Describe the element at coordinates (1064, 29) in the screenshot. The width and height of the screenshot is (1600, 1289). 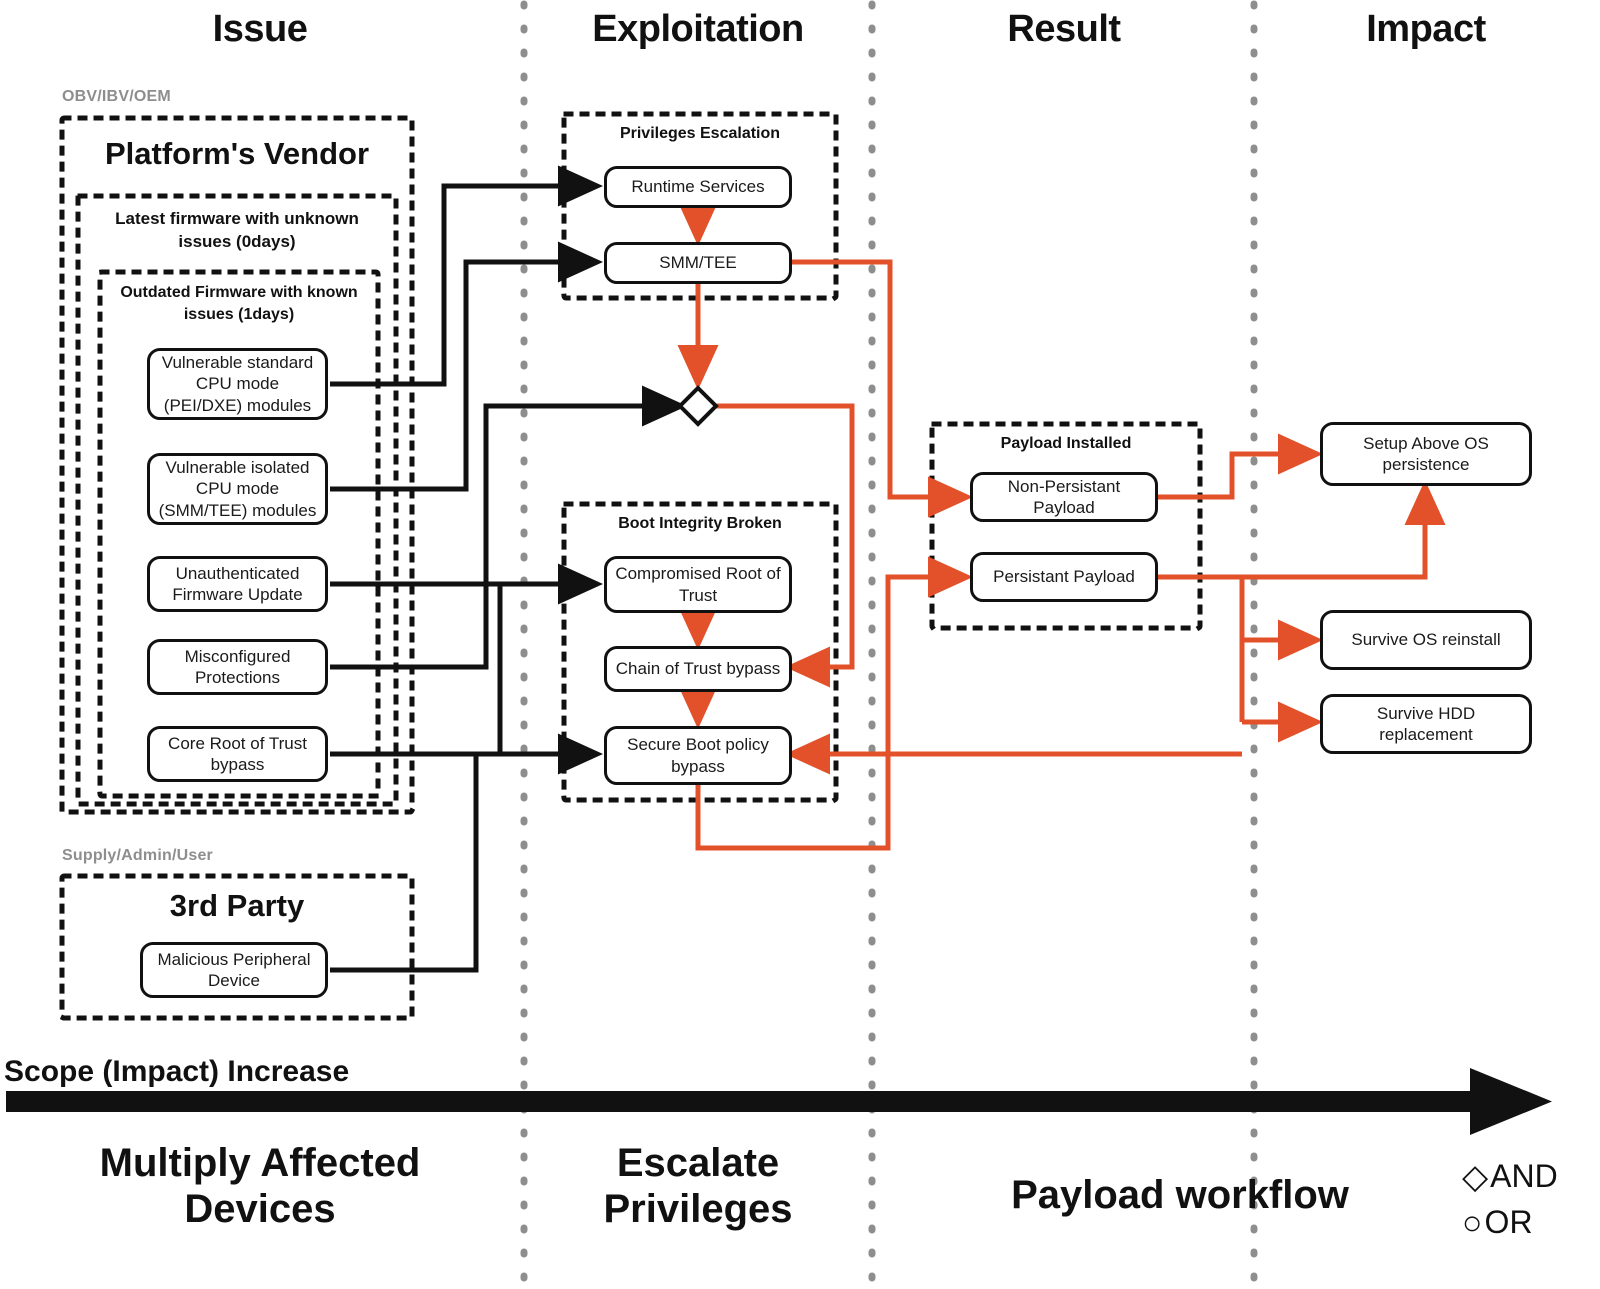
I see `column-header-result: Result` at that location.